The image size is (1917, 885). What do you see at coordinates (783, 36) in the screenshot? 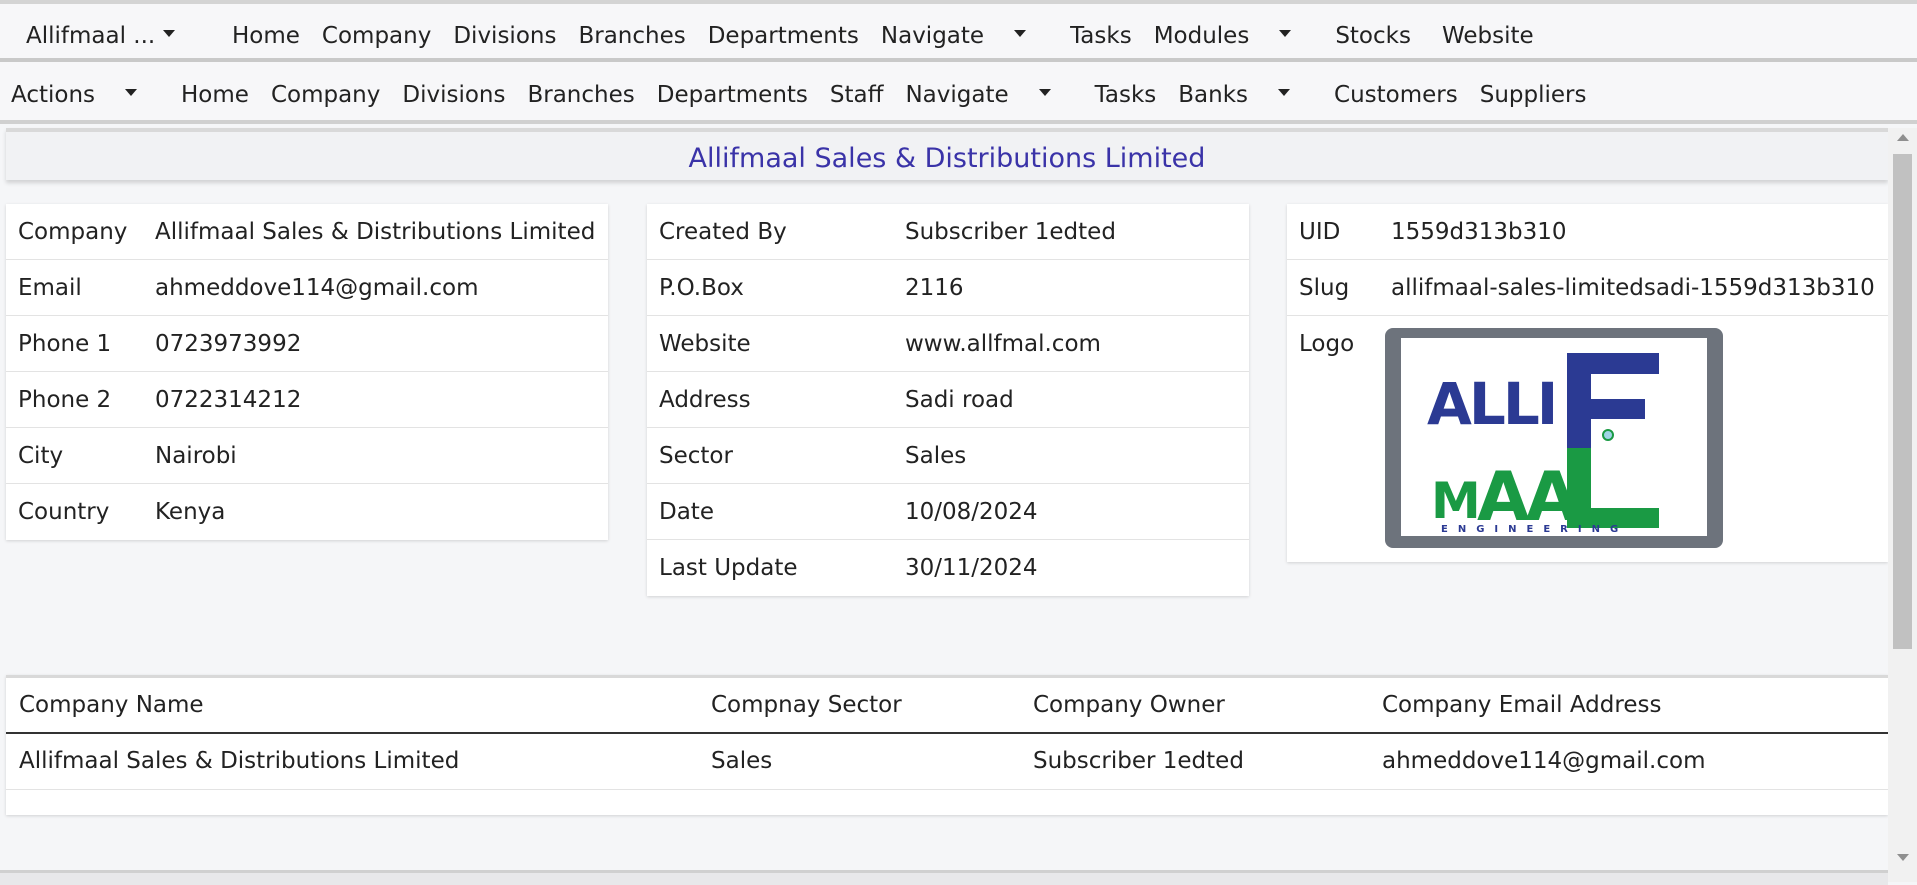
I see `nav-departments: Departments` at bounding box center [783, 36].